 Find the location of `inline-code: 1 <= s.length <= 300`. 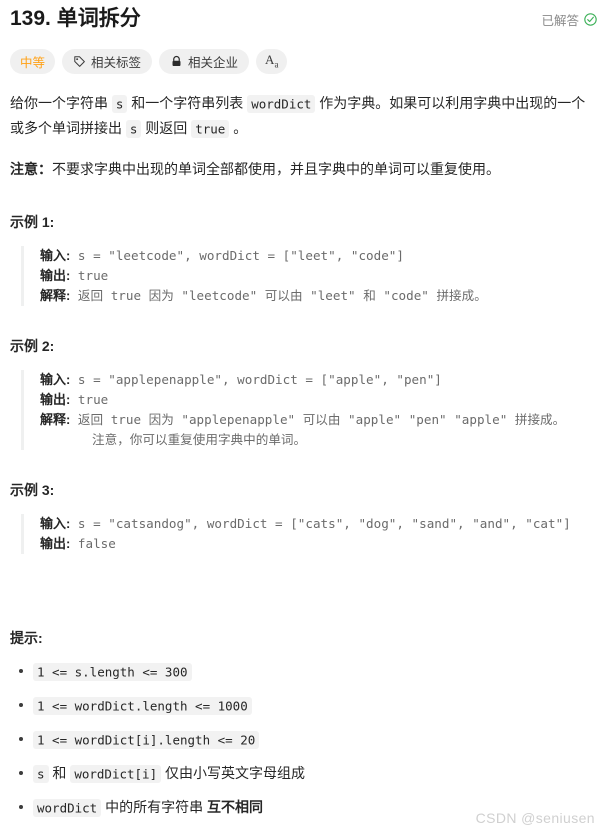

inline-code: 1 <= s.length <= 300 is located at coordinates (112, 671).